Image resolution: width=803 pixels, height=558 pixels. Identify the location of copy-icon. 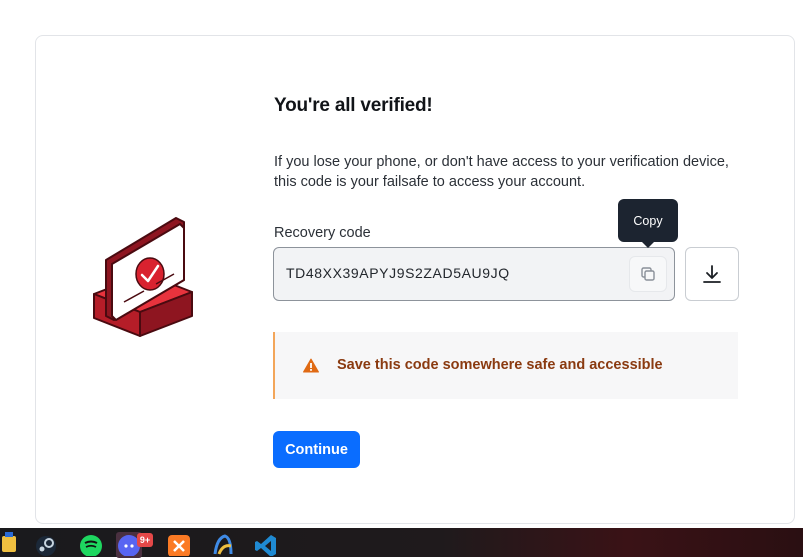
(648, 274).